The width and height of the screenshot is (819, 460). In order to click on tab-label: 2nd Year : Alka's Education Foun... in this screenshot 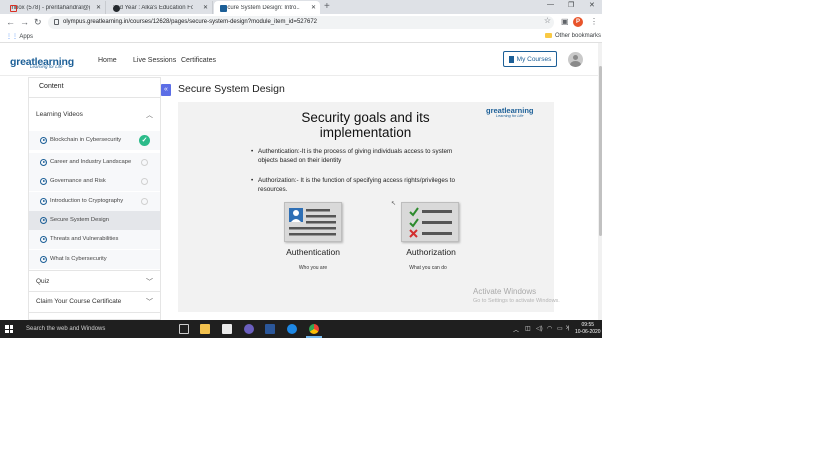, I will do `click(153, 7)`.